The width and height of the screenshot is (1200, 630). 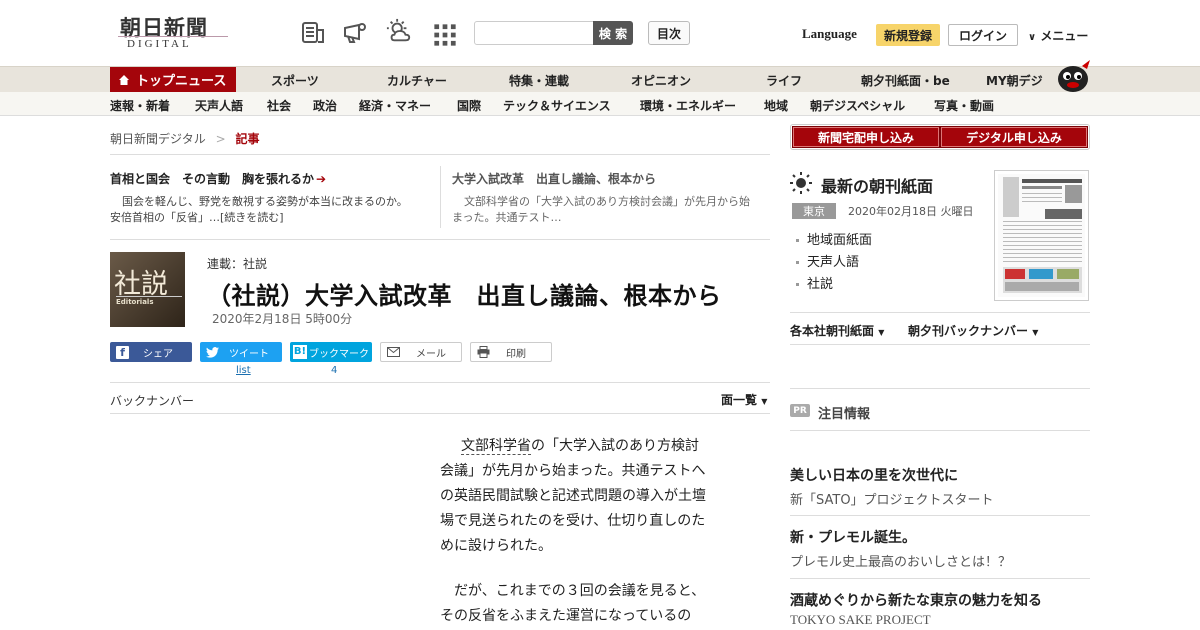 I want to click on sidebar-link-tensei: 天声人語, so click(x=827, y=260).